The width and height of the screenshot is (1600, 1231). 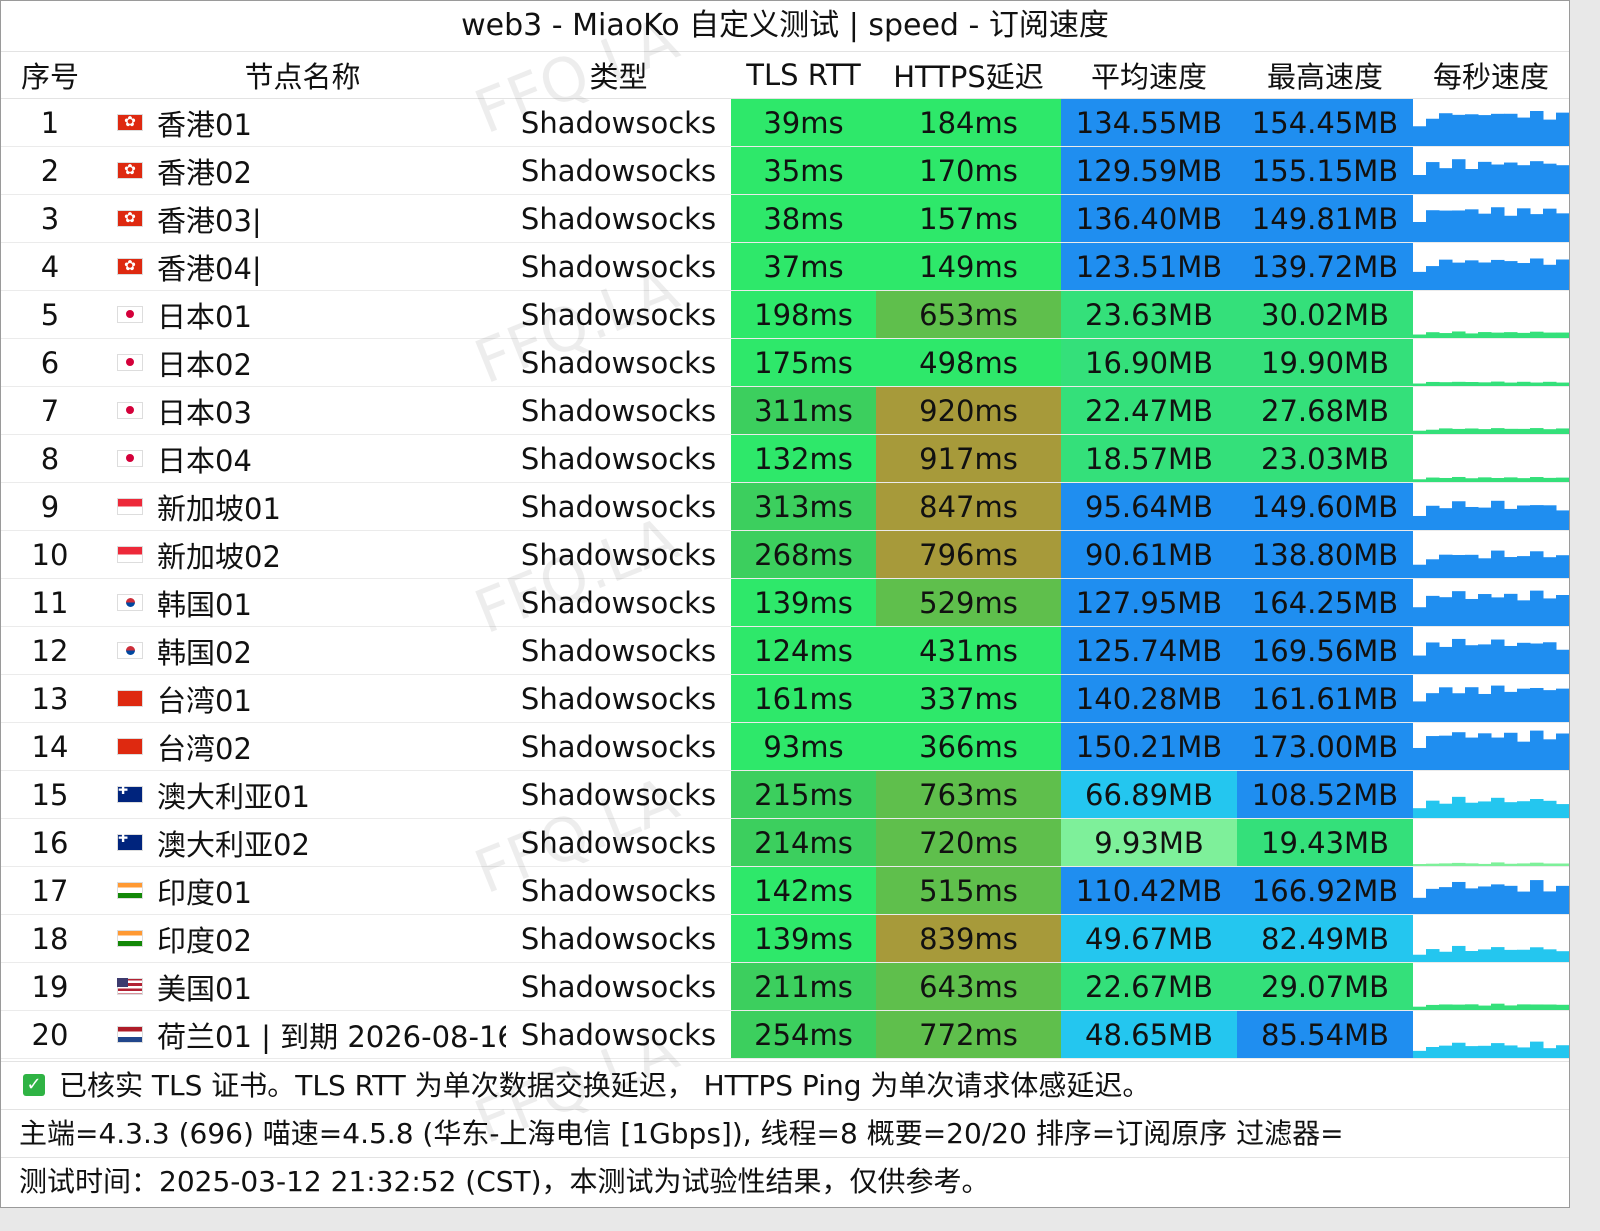 I want to click on max-speed-cell: 27.68MB, so click(x=1325, y=410).